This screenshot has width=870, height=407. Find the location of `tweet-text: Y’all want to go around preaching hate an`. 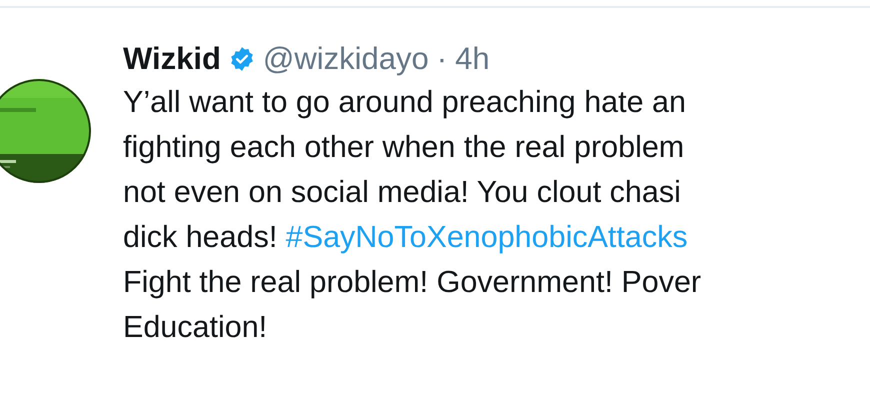

tweet-text: Y’all want to go around preaching hate an is located at coordinates (404, 102).